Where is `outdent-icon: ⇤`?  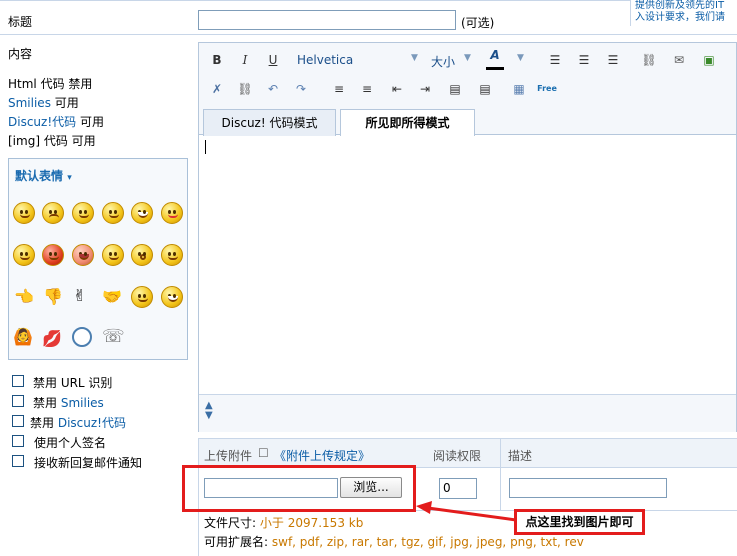
outdent-icon: ⇤ is located at coordinates (397, 89).